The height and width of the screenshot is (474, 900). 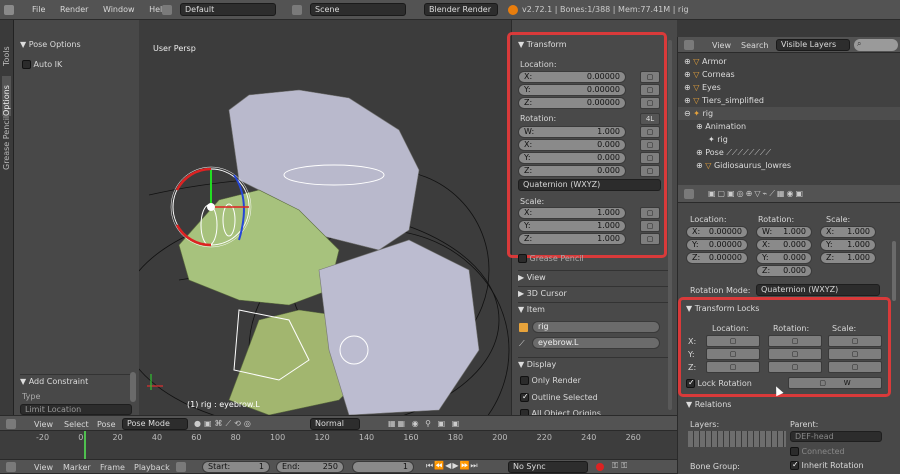 What do you see at coordinates (717, 258) in the screenshot?
I see `props-location-z: Z: 0.00000` at bounding box center [717, 258].